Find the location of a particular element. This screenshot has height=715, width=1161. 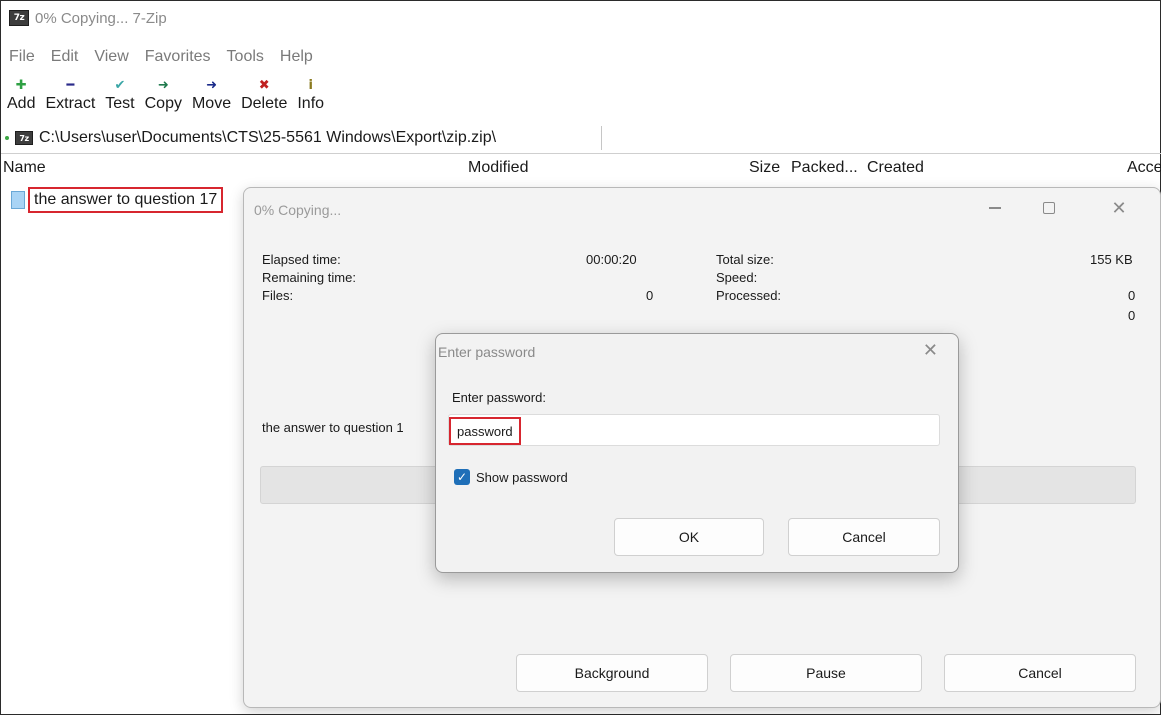

files-value: 0 is located at coordinates (650, 295).